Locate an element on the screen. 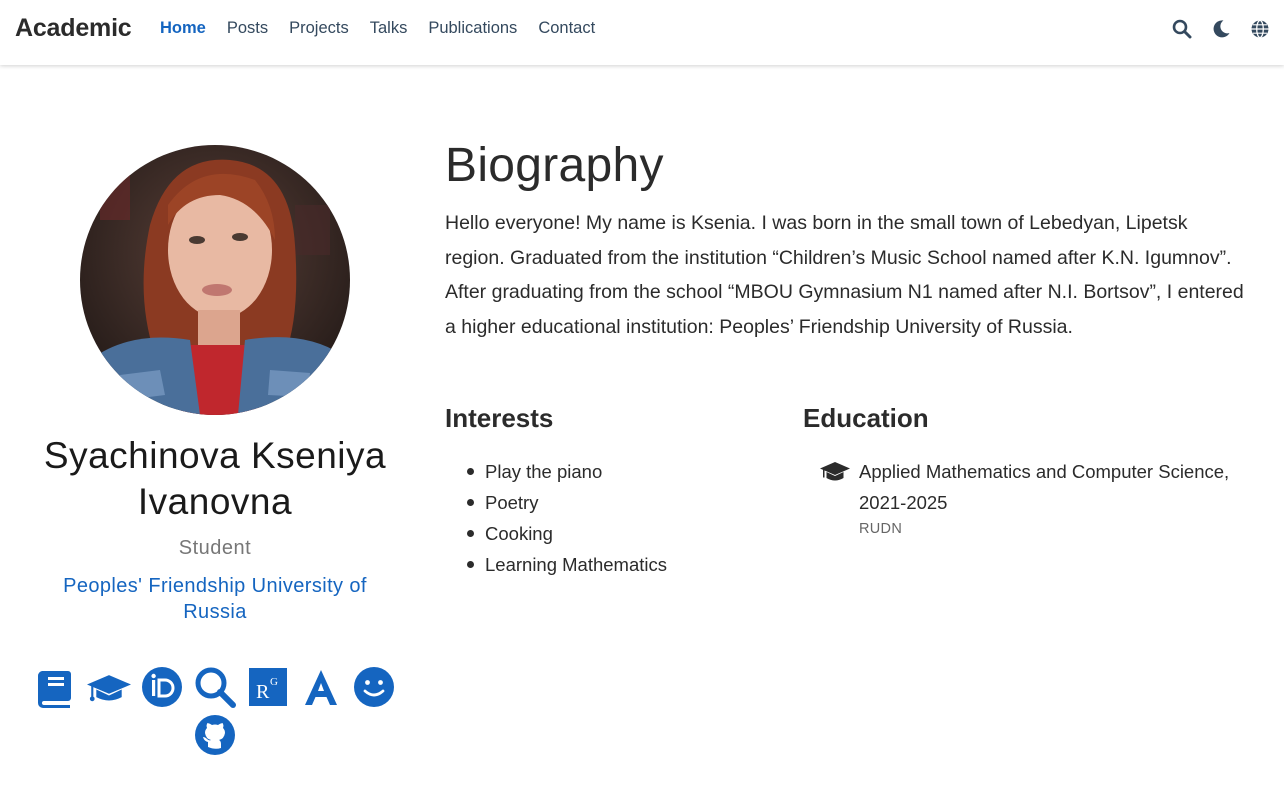 Image resolution: width=1284 pixels, height=790 pixels. education-title: Education is located at coordinates (866, 418).